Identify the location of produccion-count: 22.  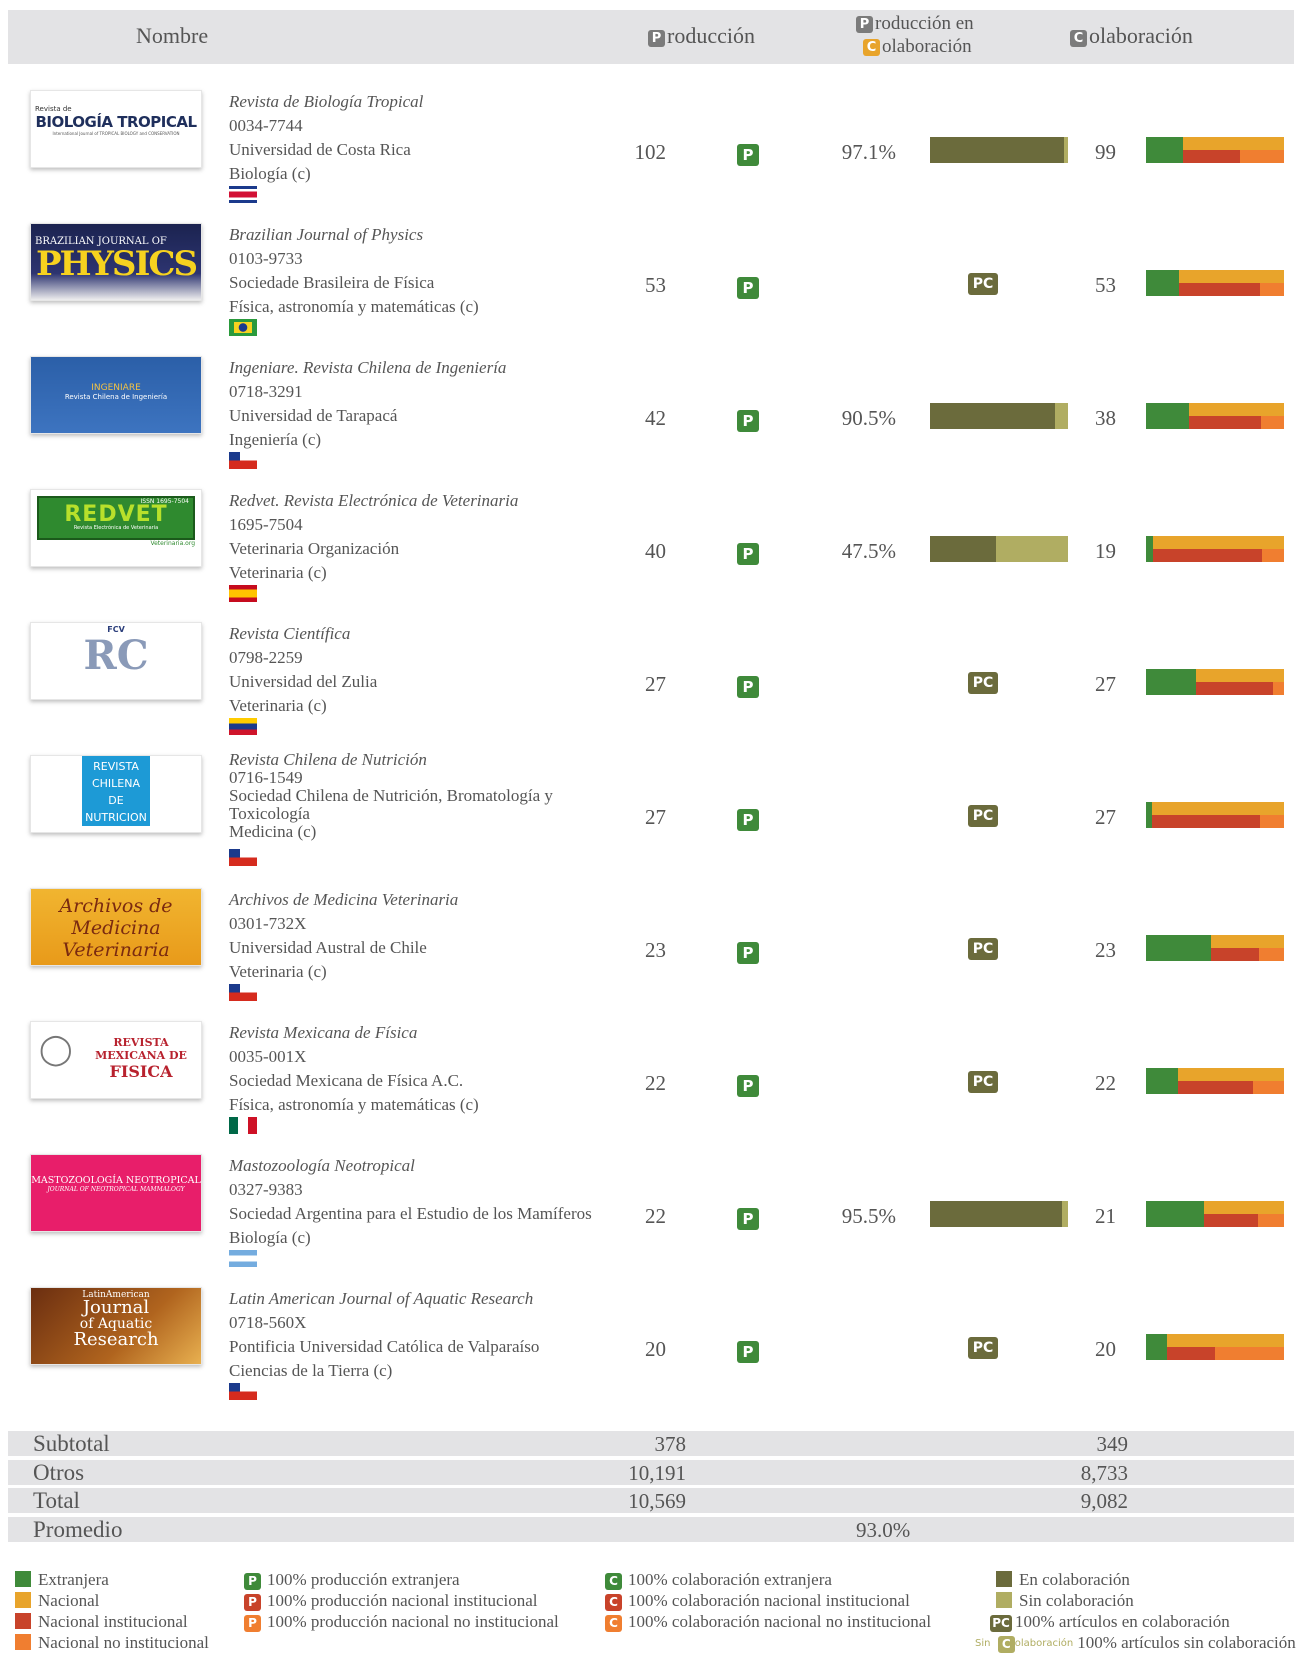
(655, 1083).